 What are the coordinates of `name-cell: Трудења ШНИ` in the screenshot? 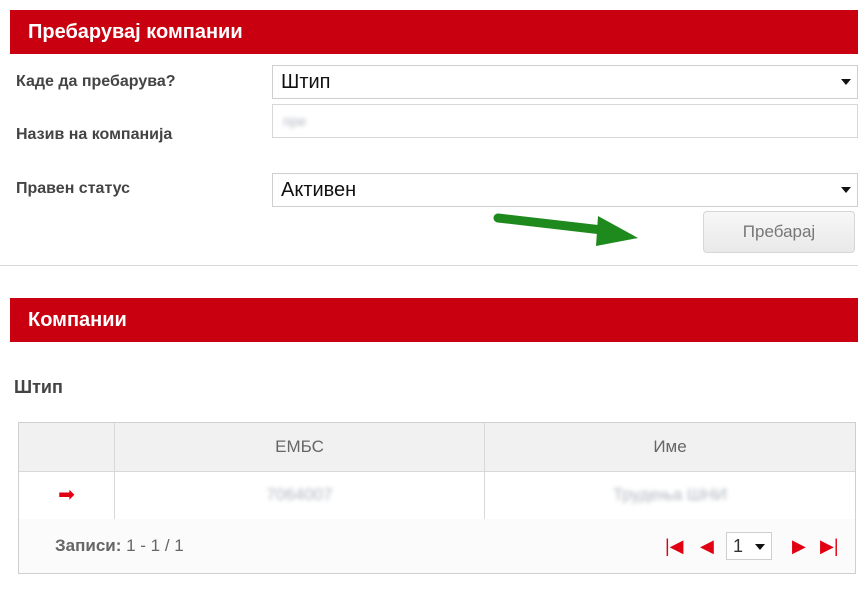 It's located at (670, 495).